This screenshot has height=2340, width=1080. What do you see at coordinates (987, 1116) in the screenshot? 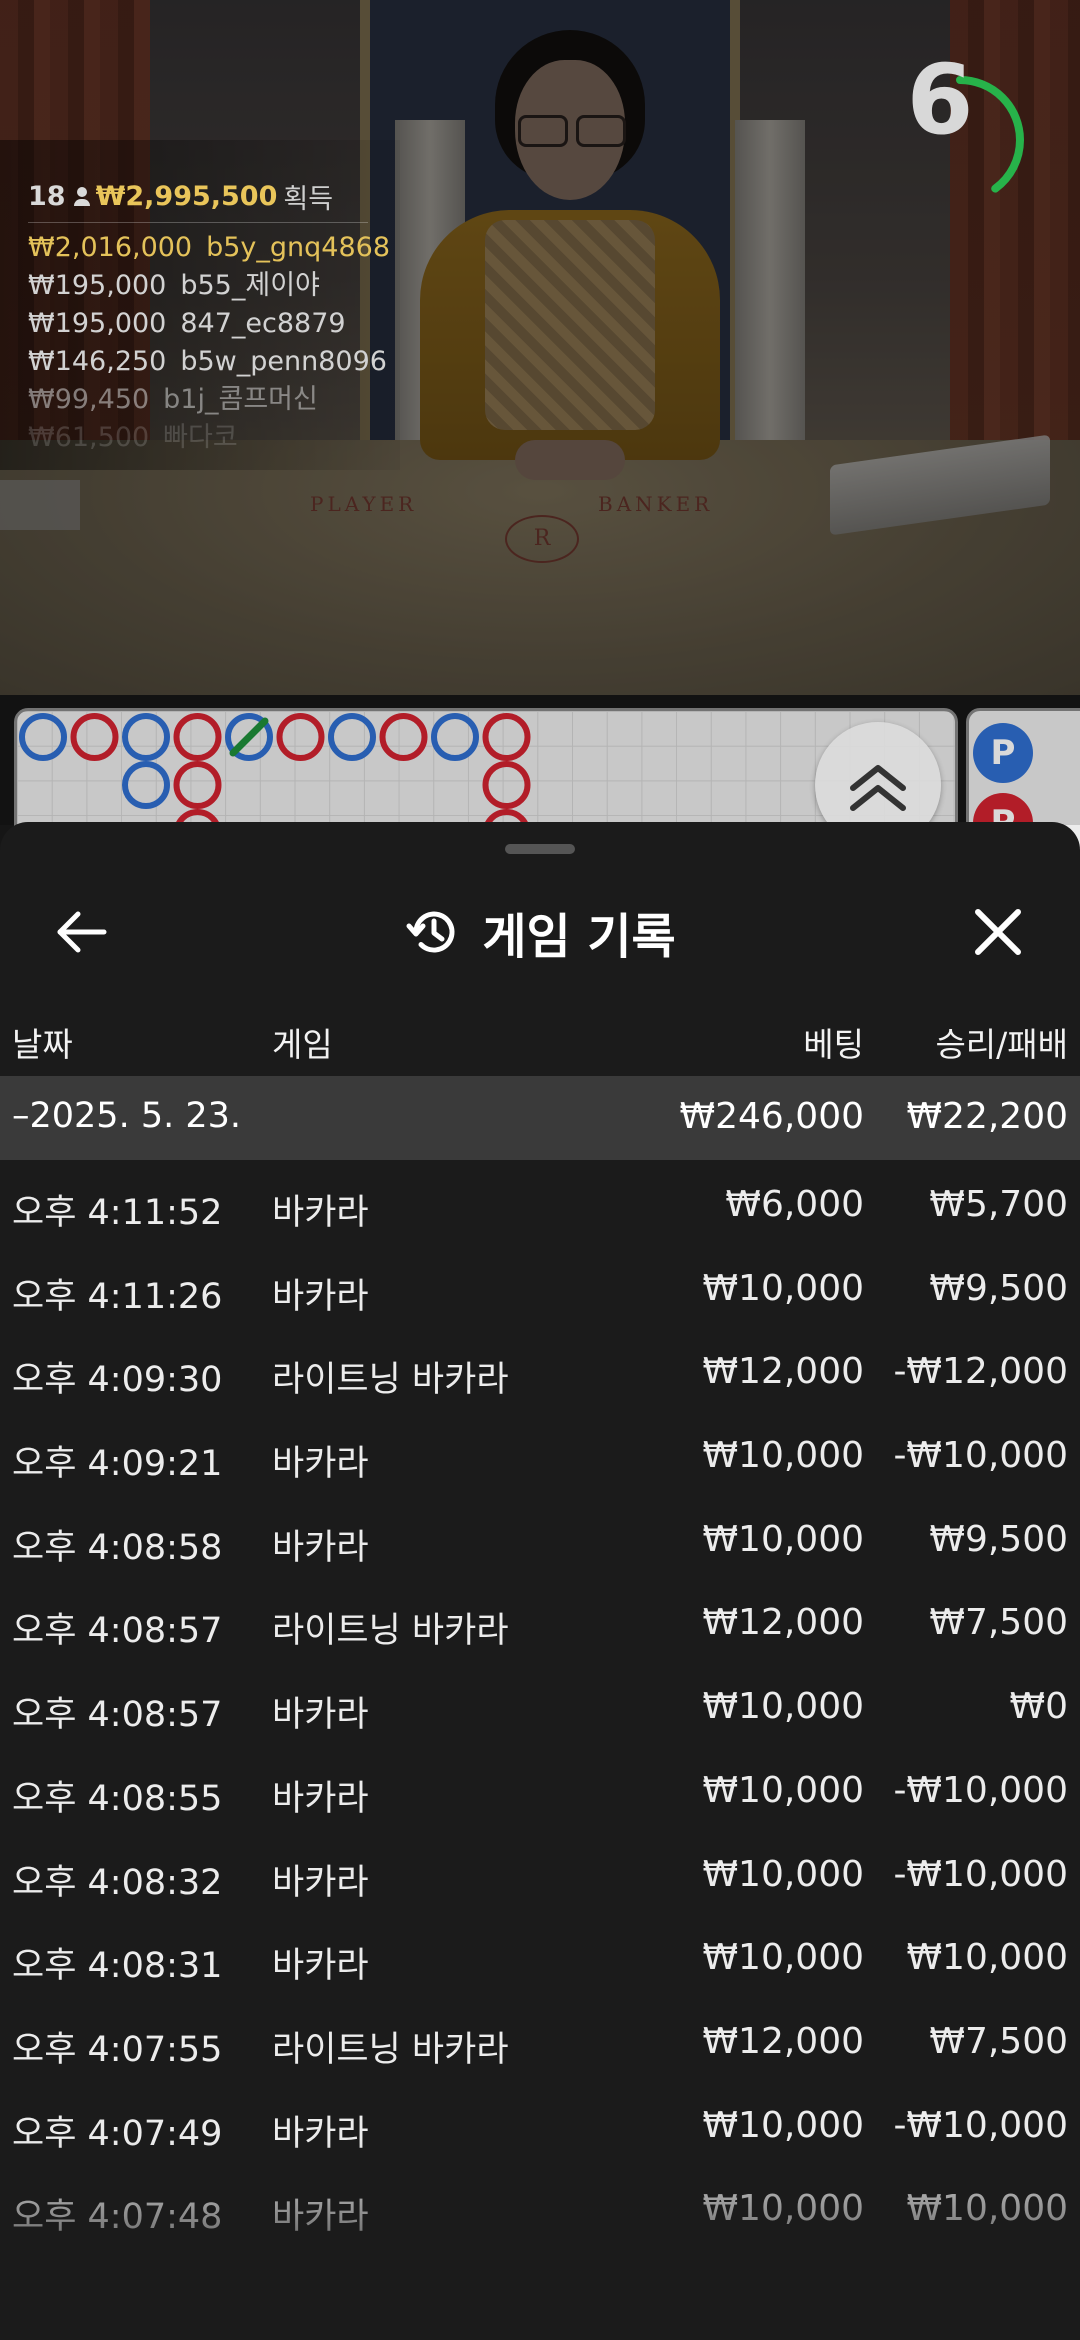
I see `group-win-loss-total: ₩22,200` at bounding box center [987, 1116].